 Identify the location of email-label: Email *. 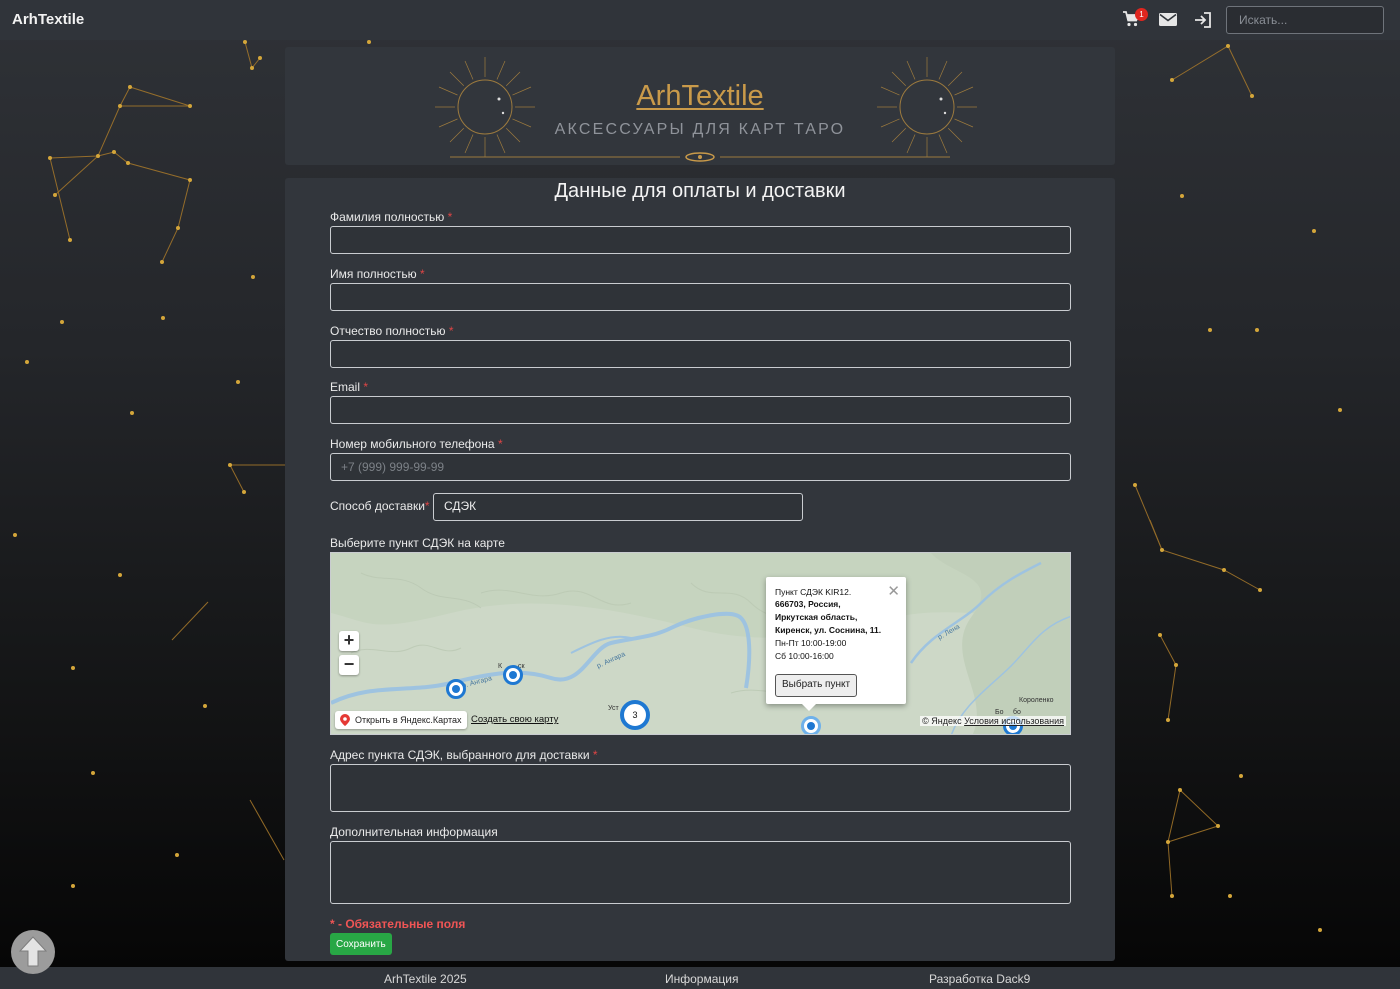
(349, 387).